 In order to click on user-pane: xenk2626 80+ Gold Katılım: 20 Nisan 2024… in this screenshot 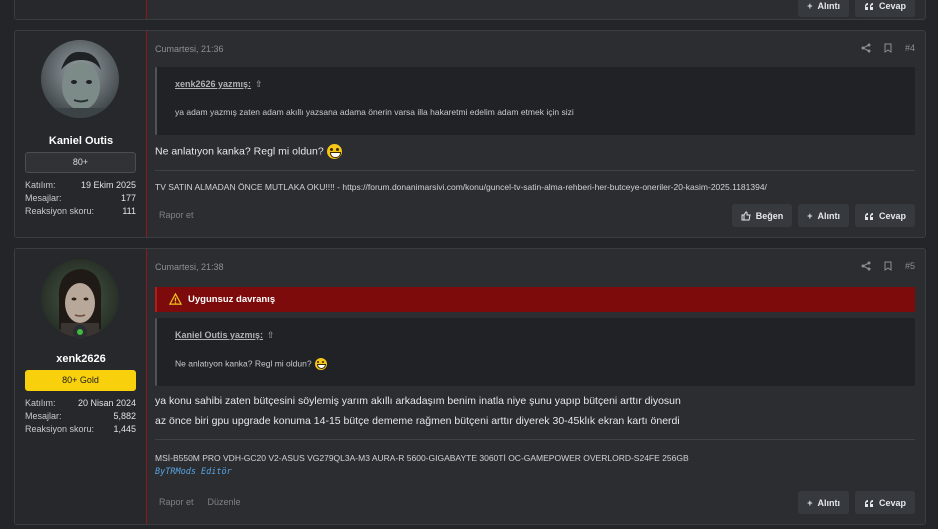, I will do `click(81, 386)`.